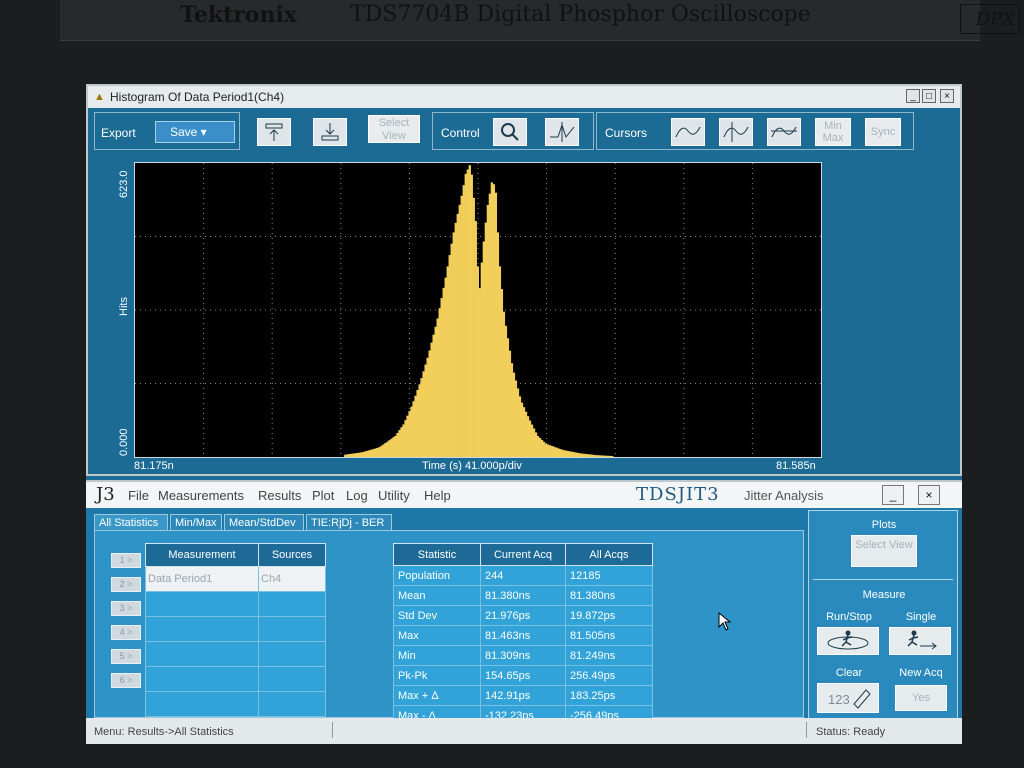  What do you see at coordinates (893, 495) in the screenshot?
I see `jitter-minimize-button: _` at bounding box center [893, 495].